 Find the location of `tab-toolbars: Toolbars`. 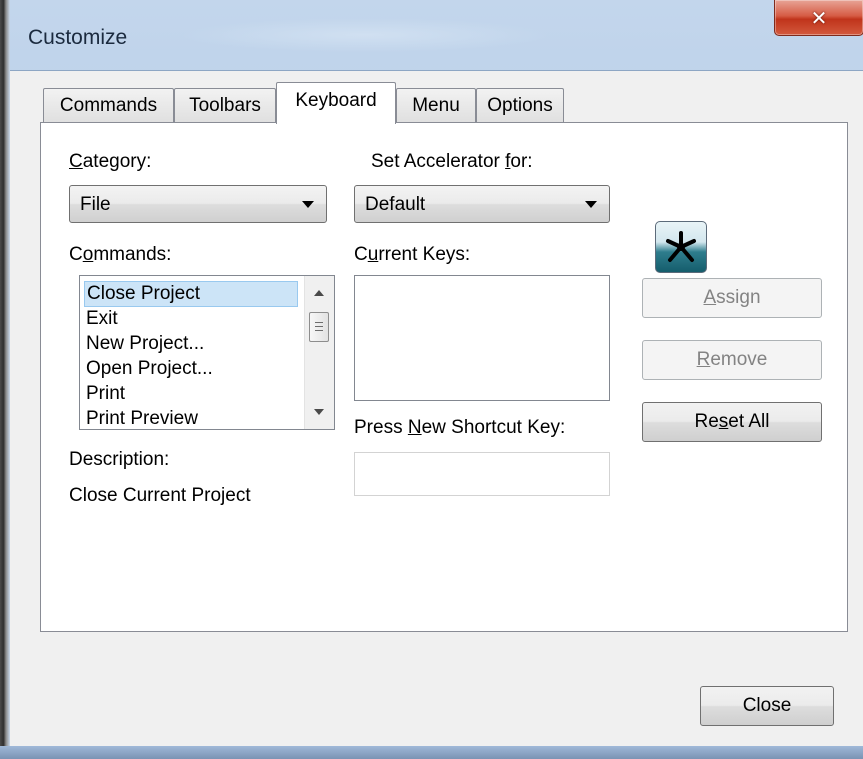

tab-toolbars: Toolbars is located at coordinates (225, 105).